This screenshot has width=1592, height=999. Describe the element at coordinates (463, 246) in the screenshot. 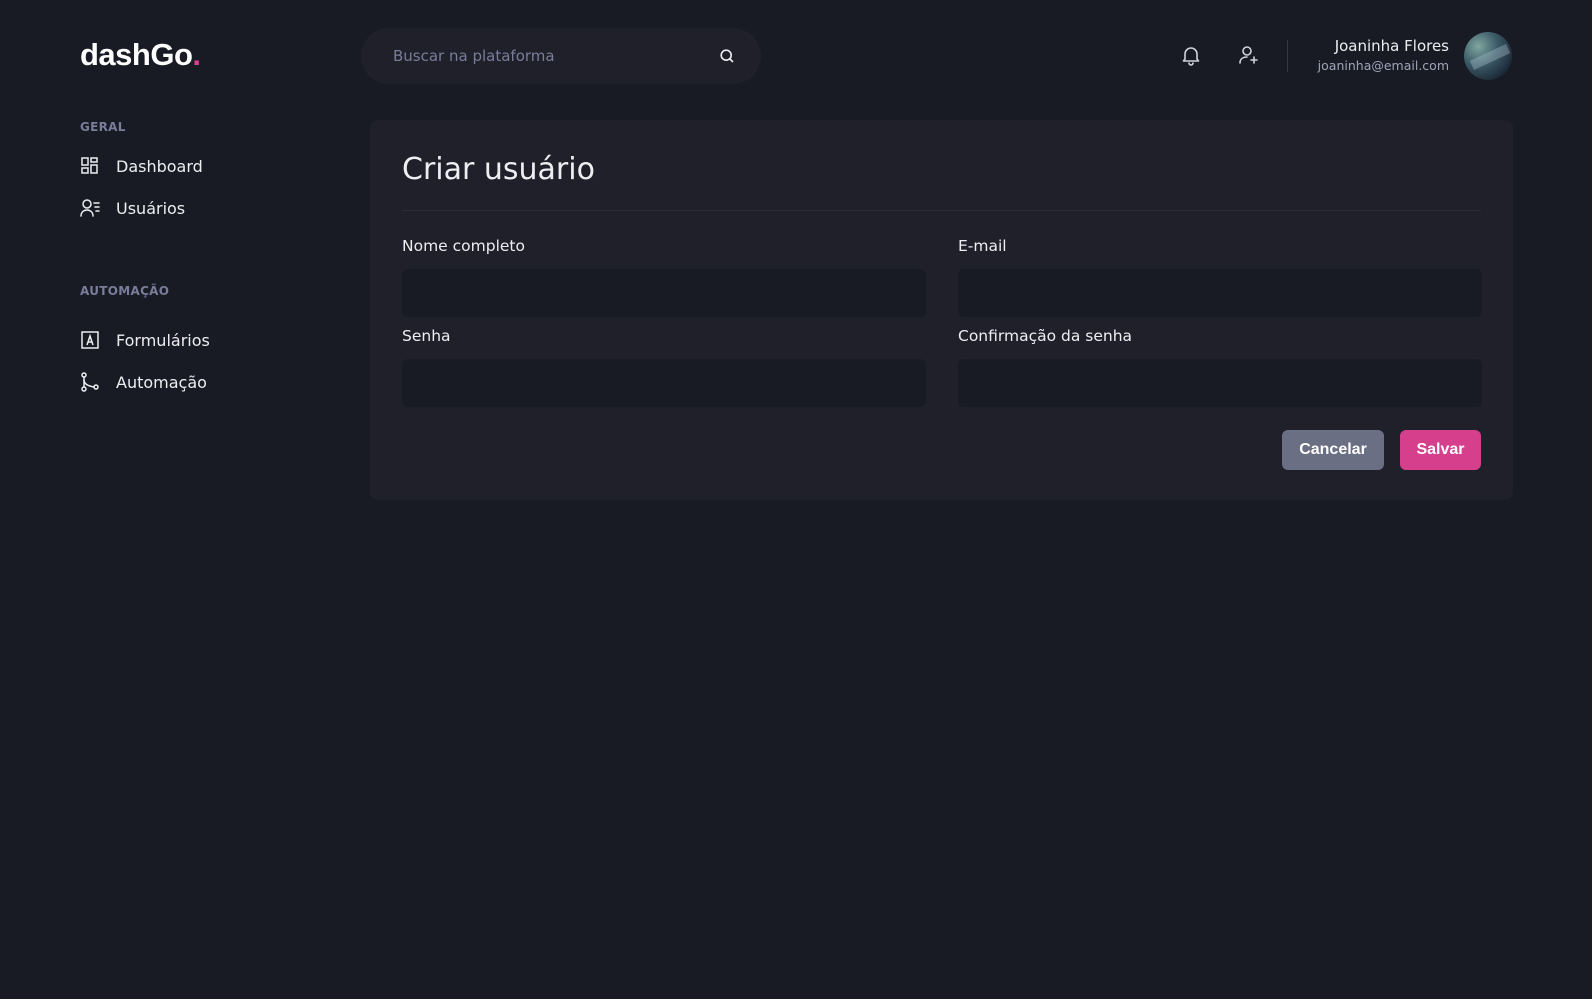

I see `name-label: Nome completo` at that location.